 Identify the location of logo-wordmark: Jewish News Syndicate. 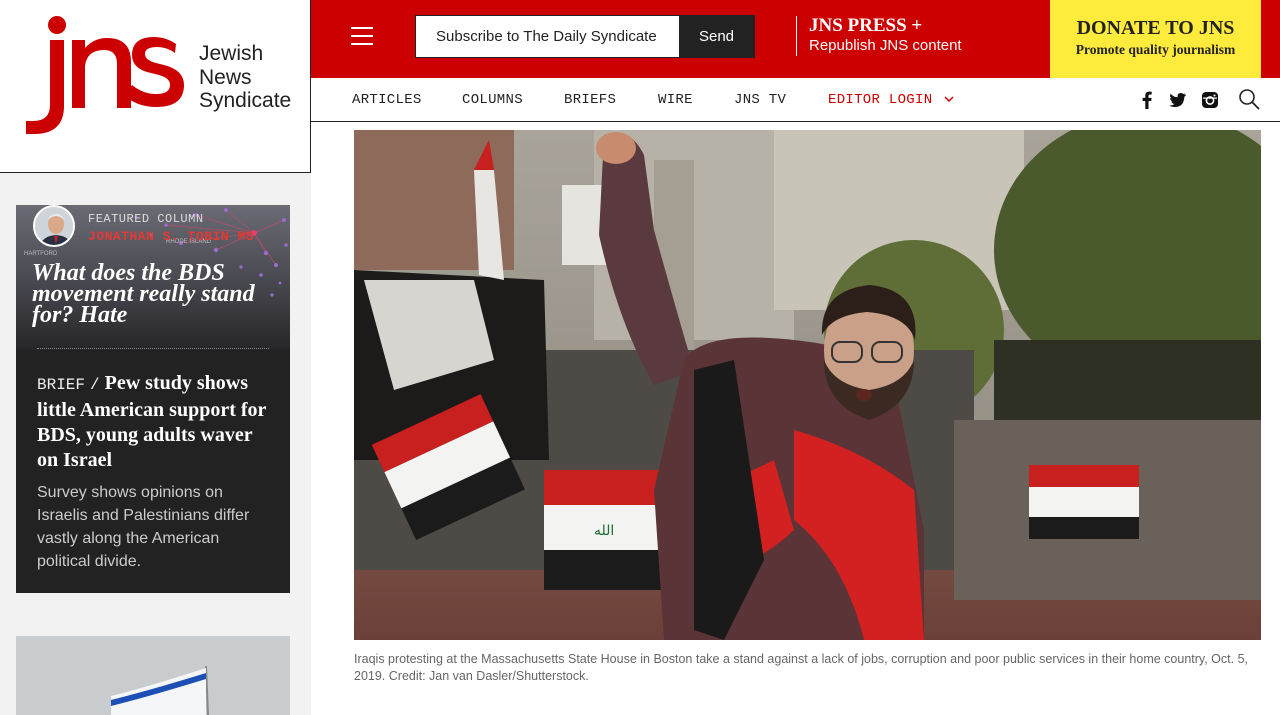
(245, 77).